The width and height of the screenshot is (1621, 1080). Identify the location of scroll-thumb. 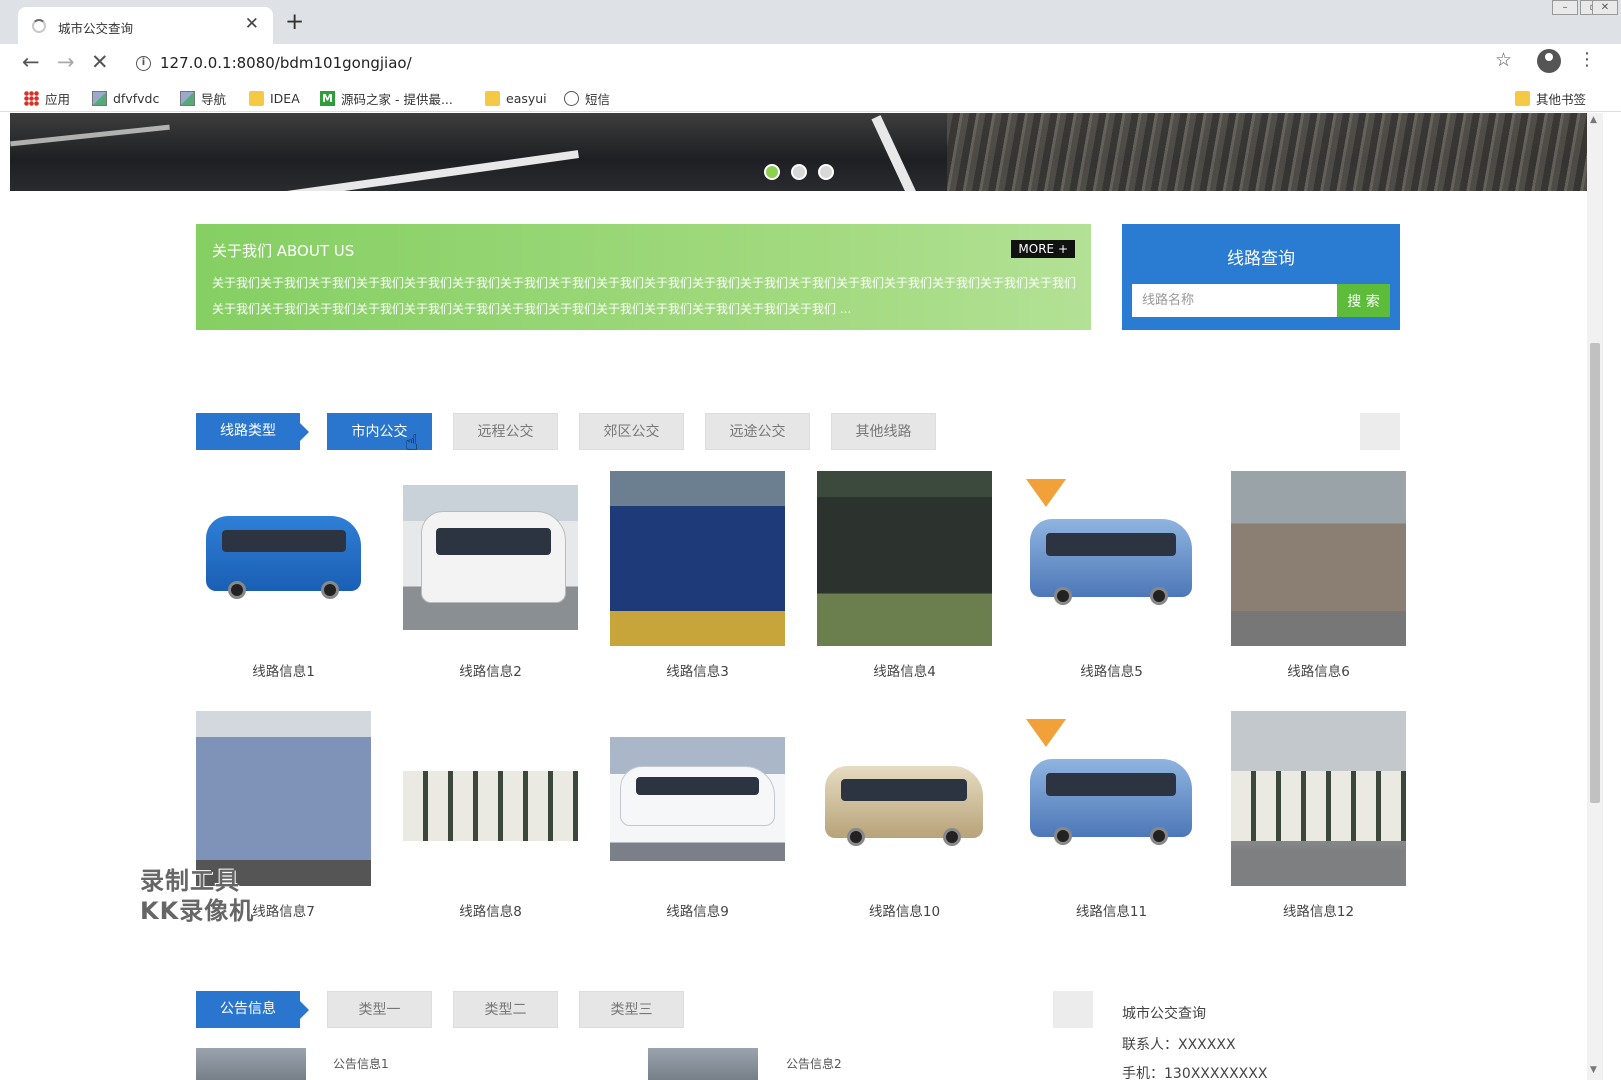
(1595, 573).